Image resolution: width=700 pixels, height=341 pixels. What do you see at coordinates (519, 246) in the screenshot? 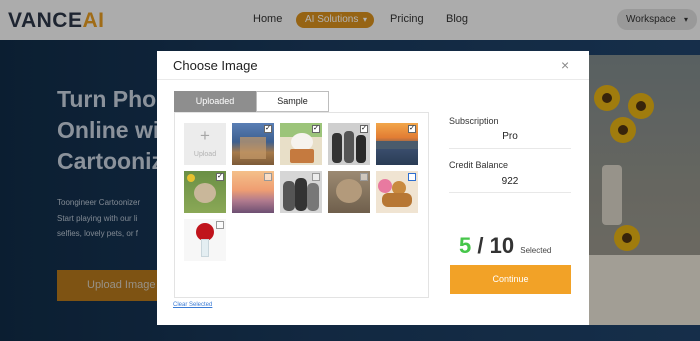
I see `selection-counter: 5 / 10 Selected` at bounding box center [519, 246].